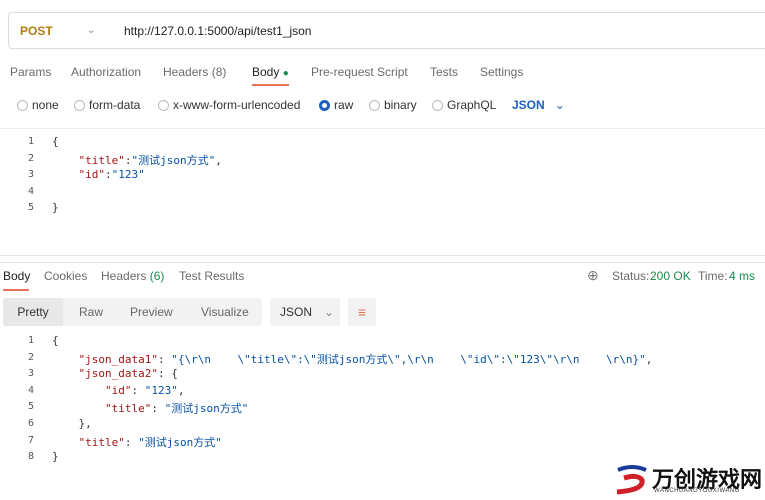 This screenshot has height=500, width=765. I want to click on divider, so click(382, 262).